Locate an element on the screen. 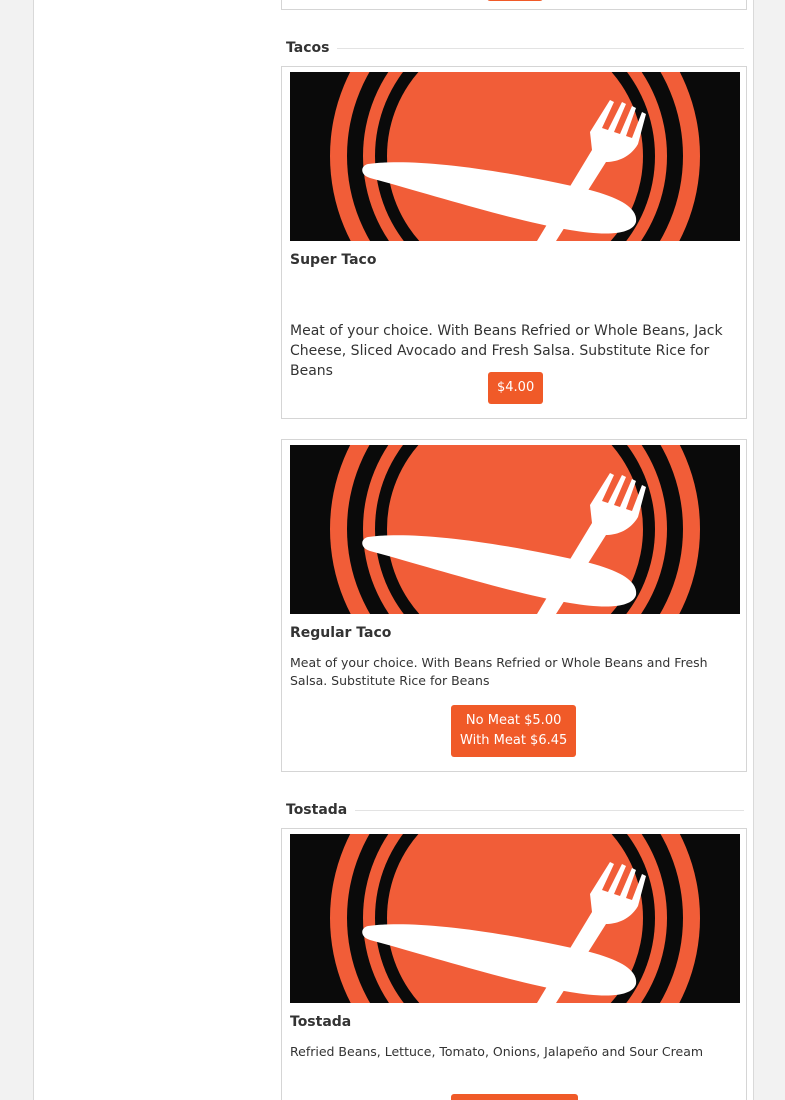 The image size is (785, 1100). item-name: Regular Taco is located at coordinates (341, 633).